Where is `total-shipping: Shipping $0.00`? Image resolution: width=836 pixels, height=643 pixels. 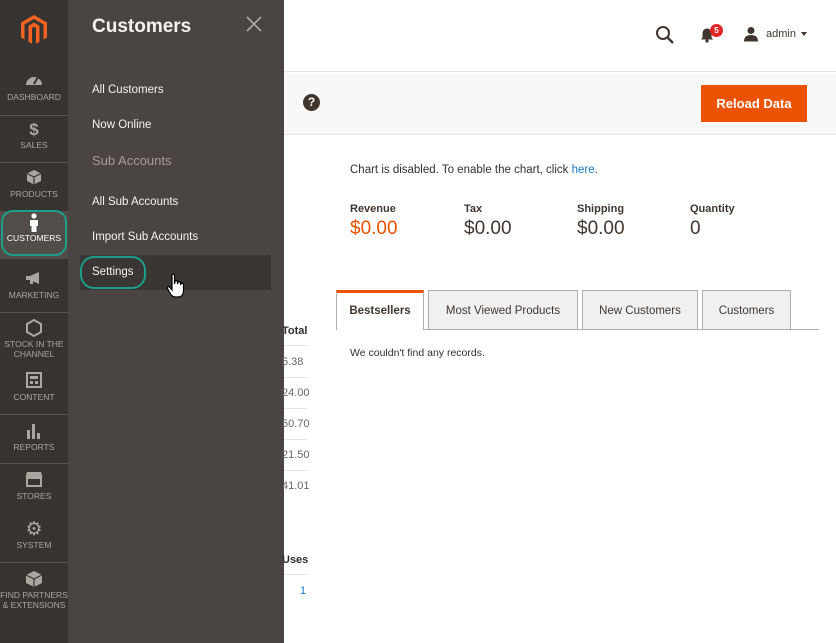
total-shipping: Shipping $0.00 is located at coordinates (601, 221).